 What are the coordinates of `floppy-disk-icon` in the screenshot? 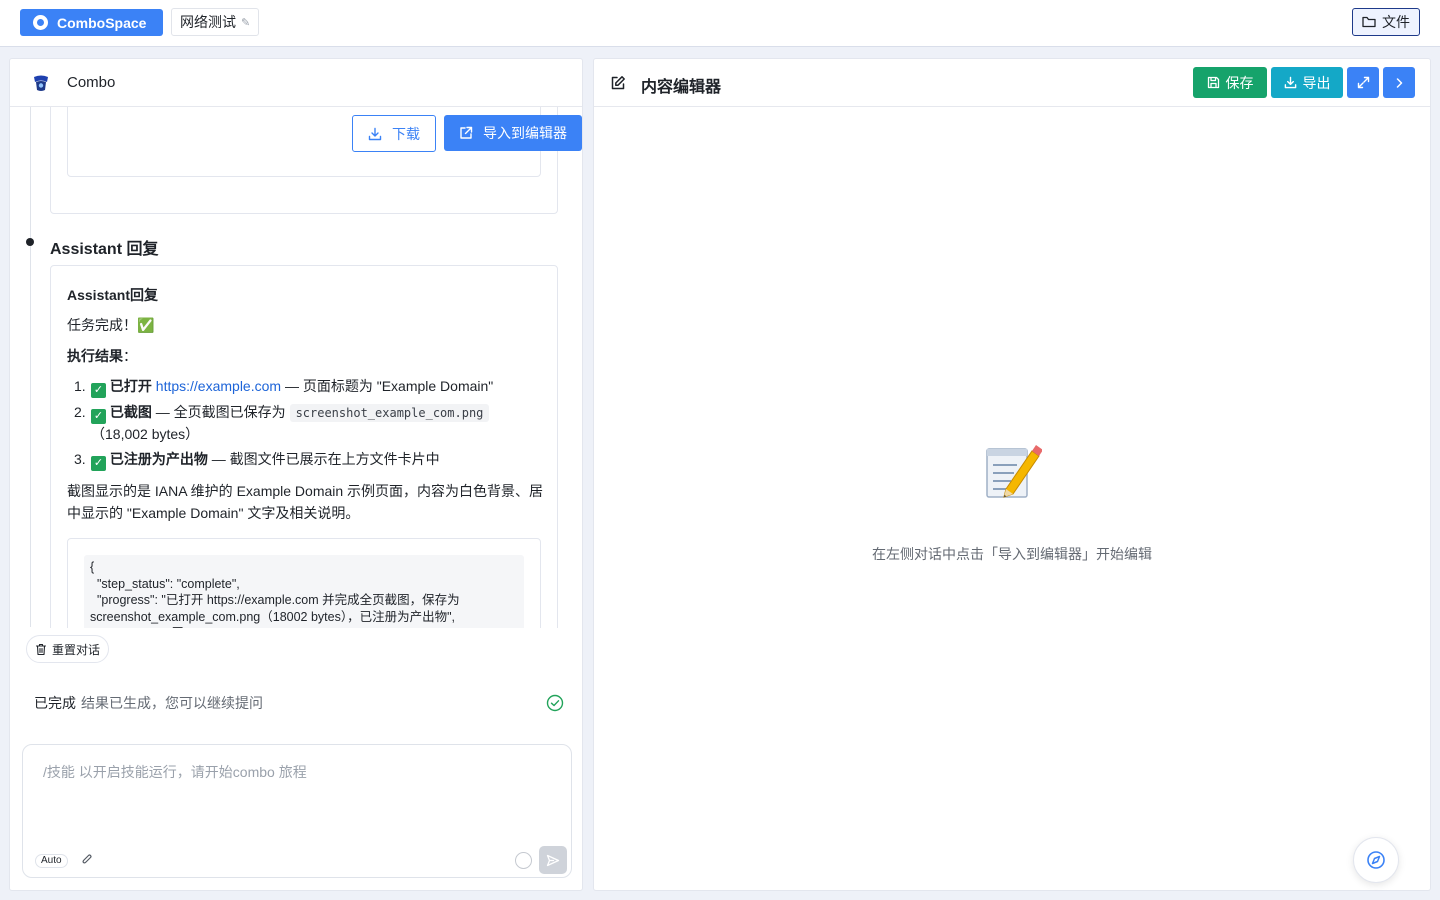 It's located at (1216, 82).